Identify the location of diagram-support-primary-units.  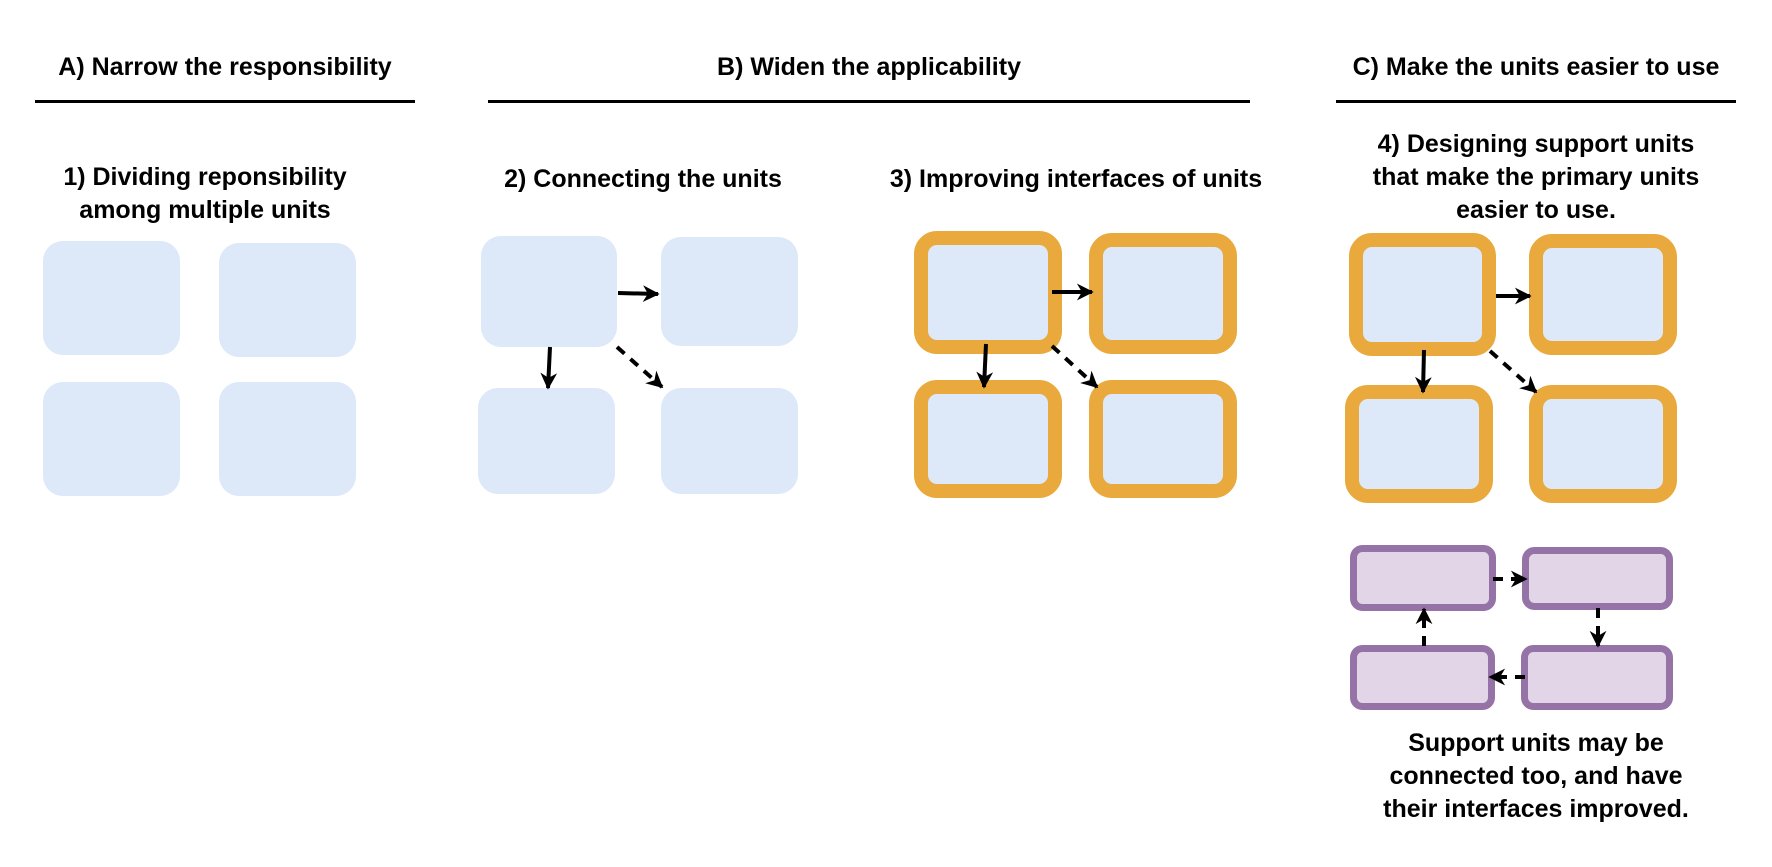
(1511, 368).